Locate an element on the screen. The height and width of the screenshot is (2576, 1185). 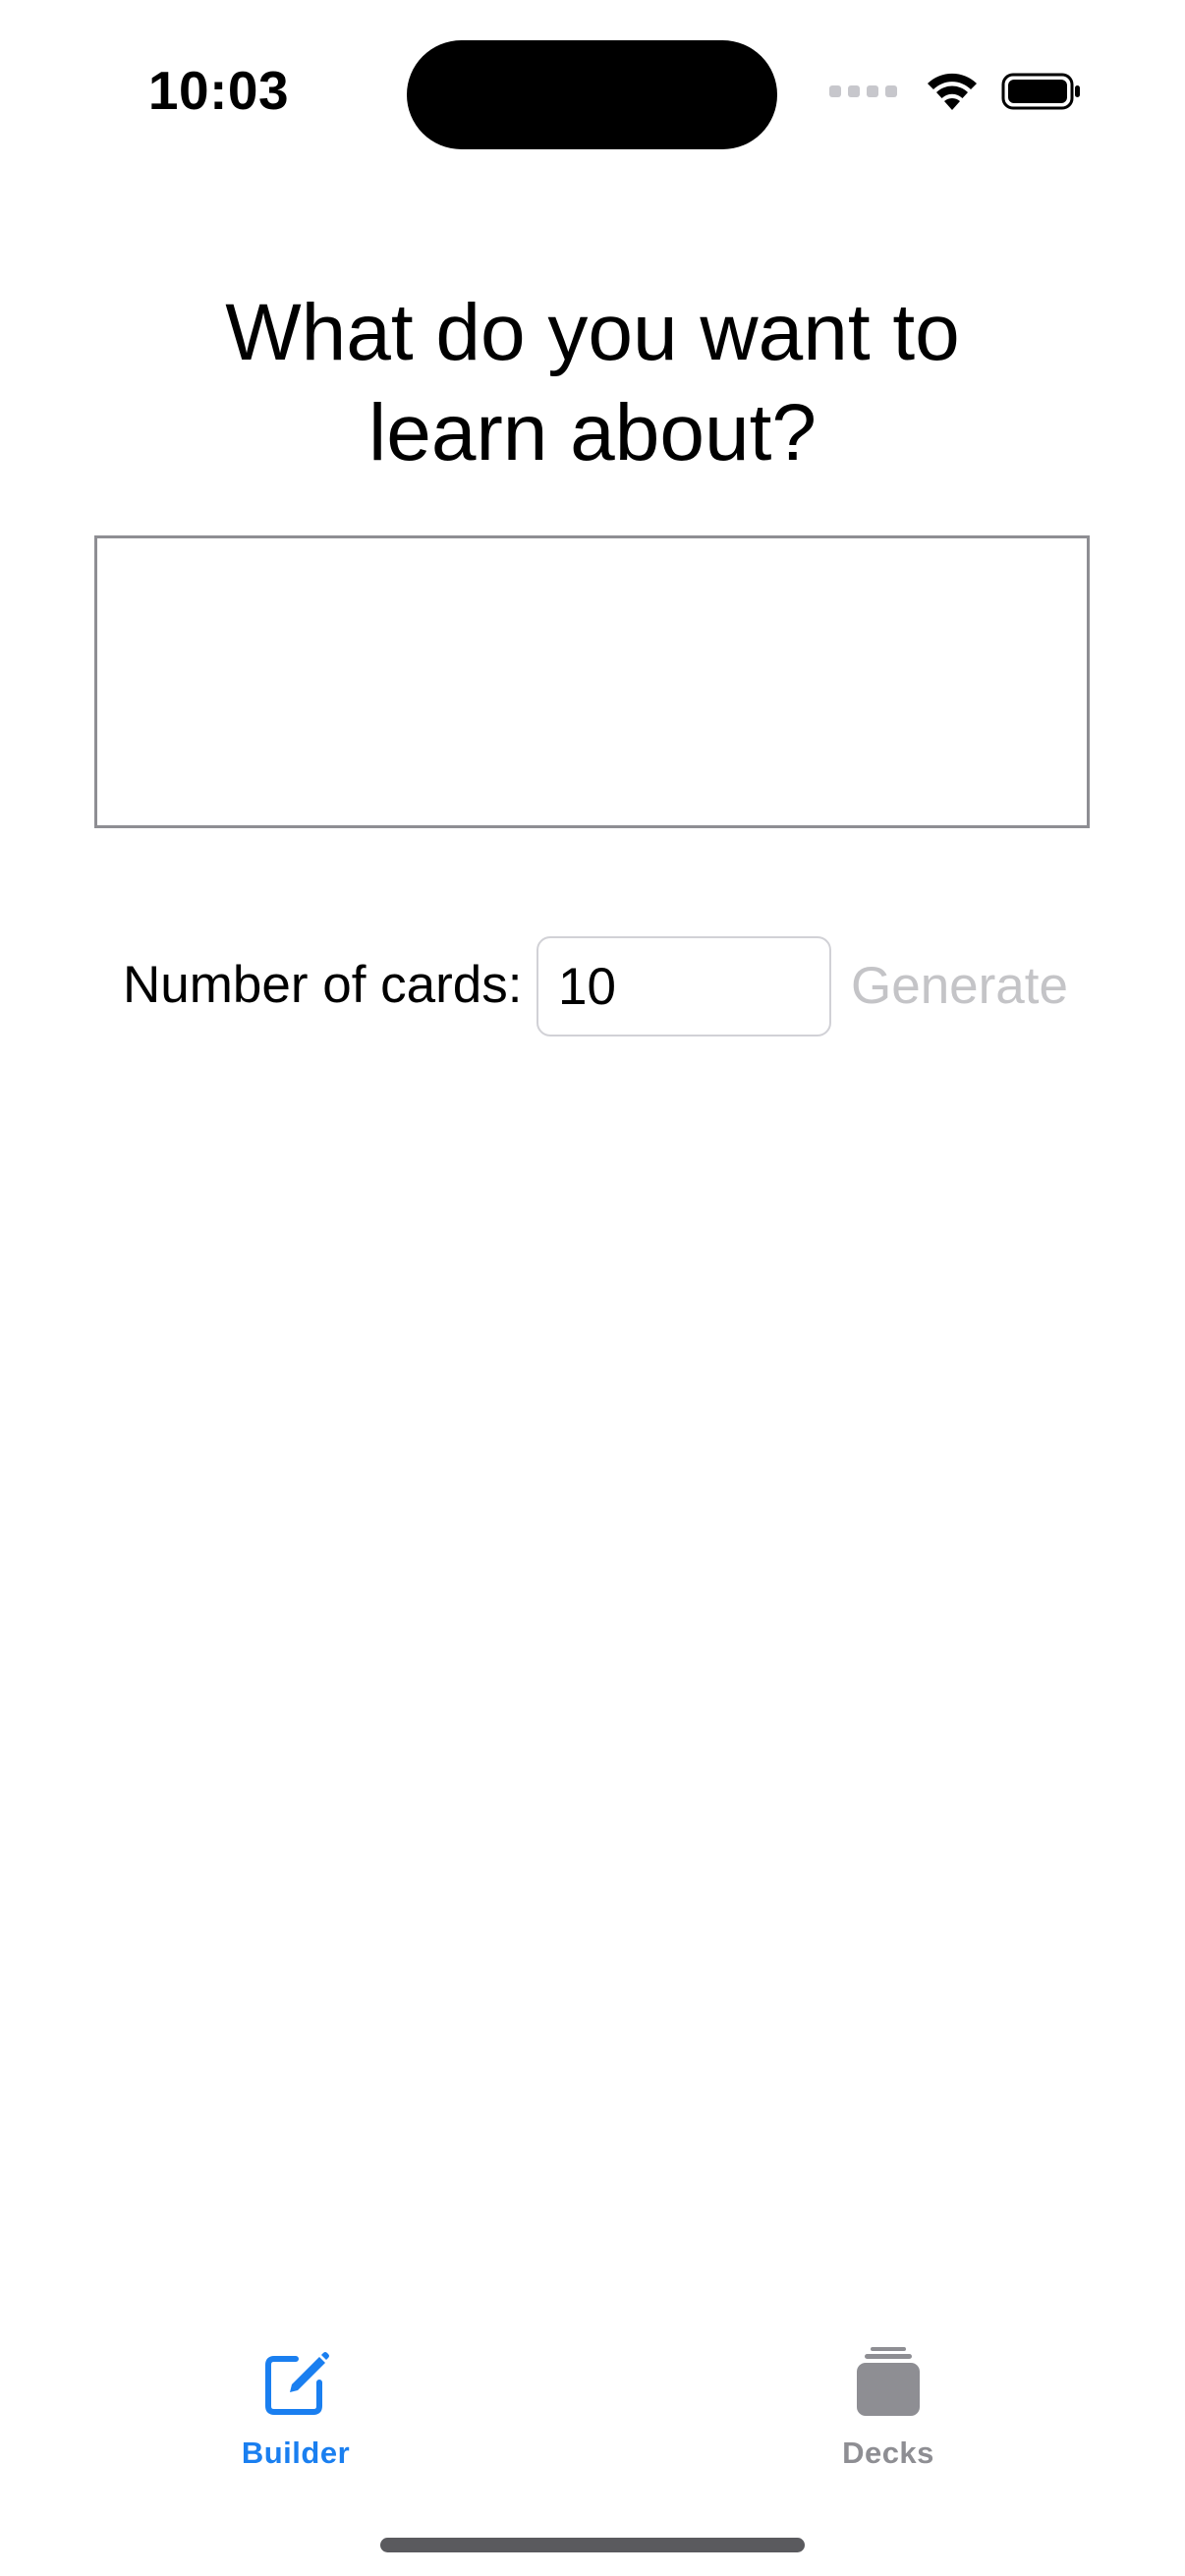
tab-decks-label: Decks is located at coordinates (888, 2453).